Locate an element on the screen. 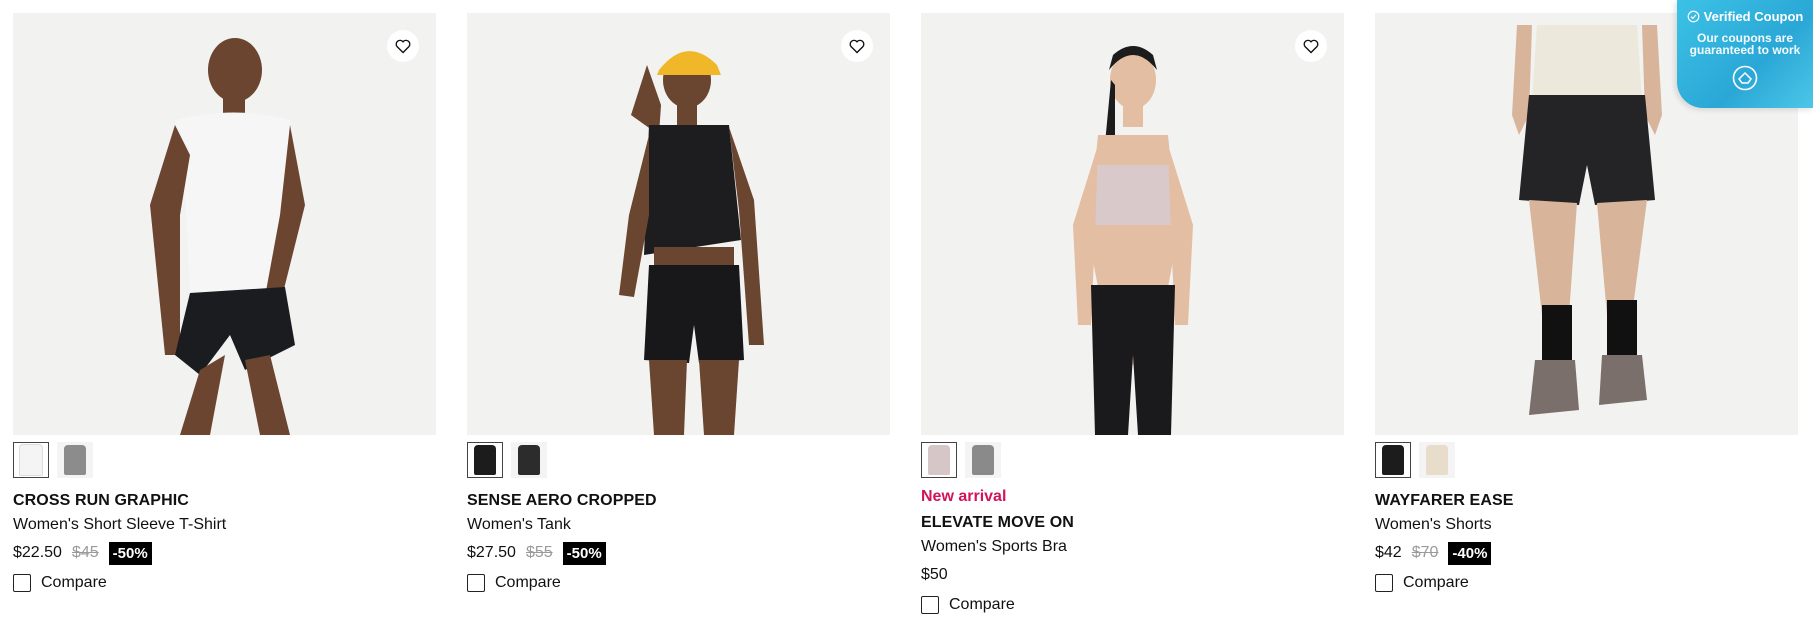 Image resolution: width=1813 pixels, height=628 pixels. product-subtitle: Women's Sports Bra is located at coordinates (994, 546).